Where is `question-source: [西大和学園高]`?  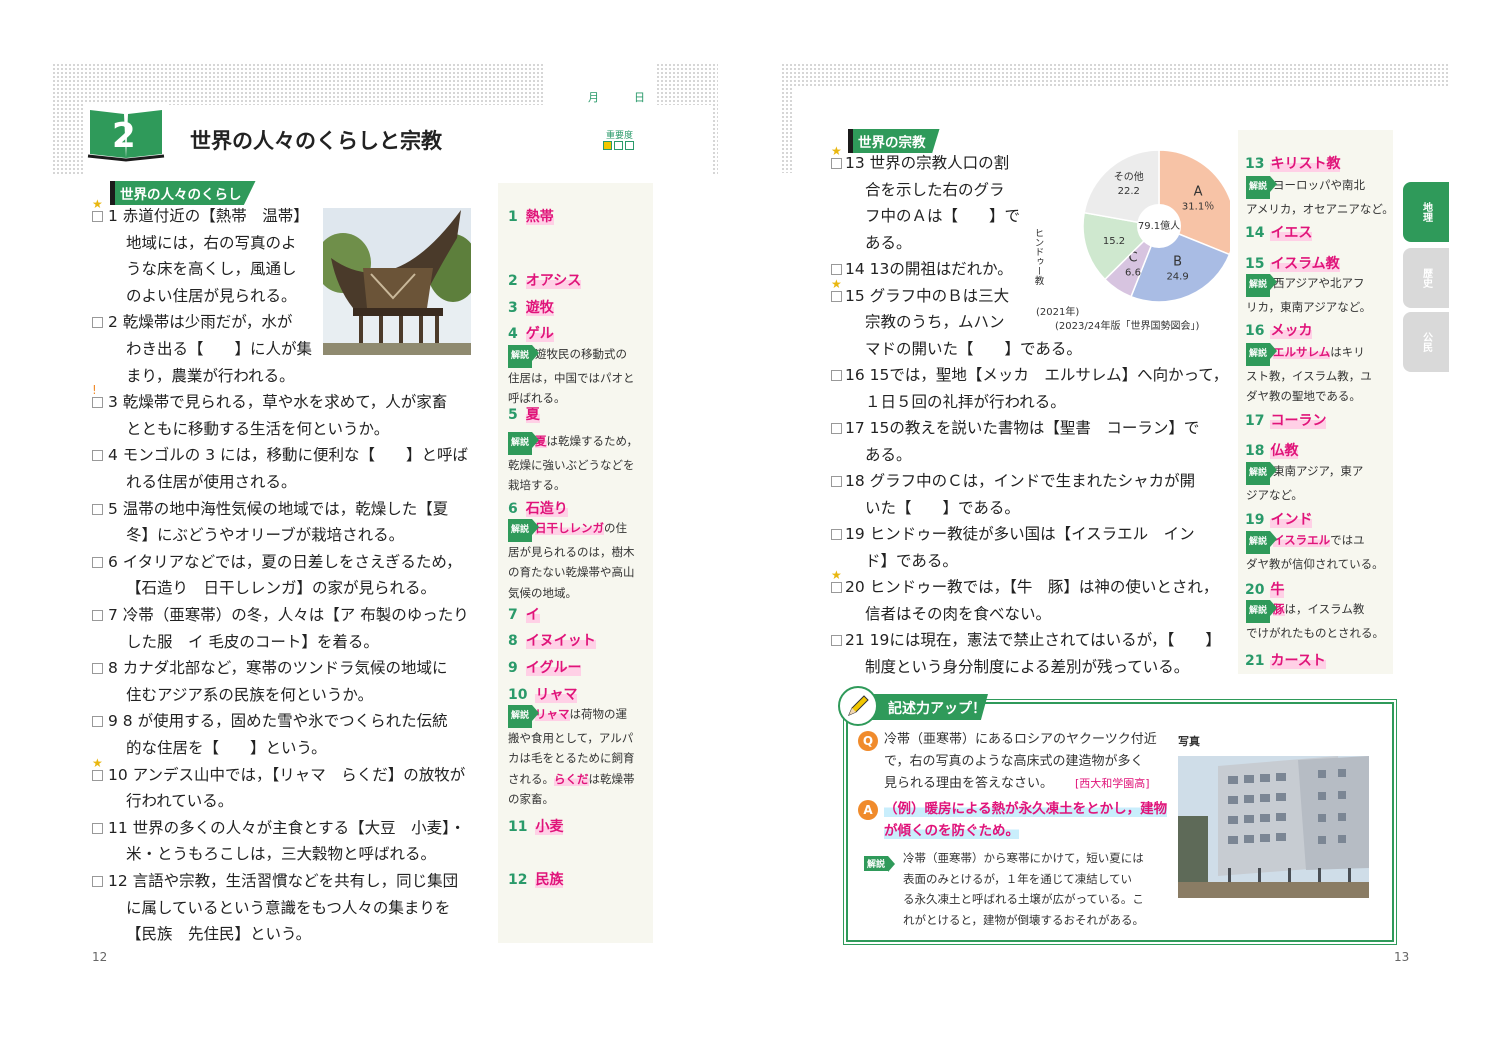
question-source: [西大和学園高] is located at coordinates (1112, 783).